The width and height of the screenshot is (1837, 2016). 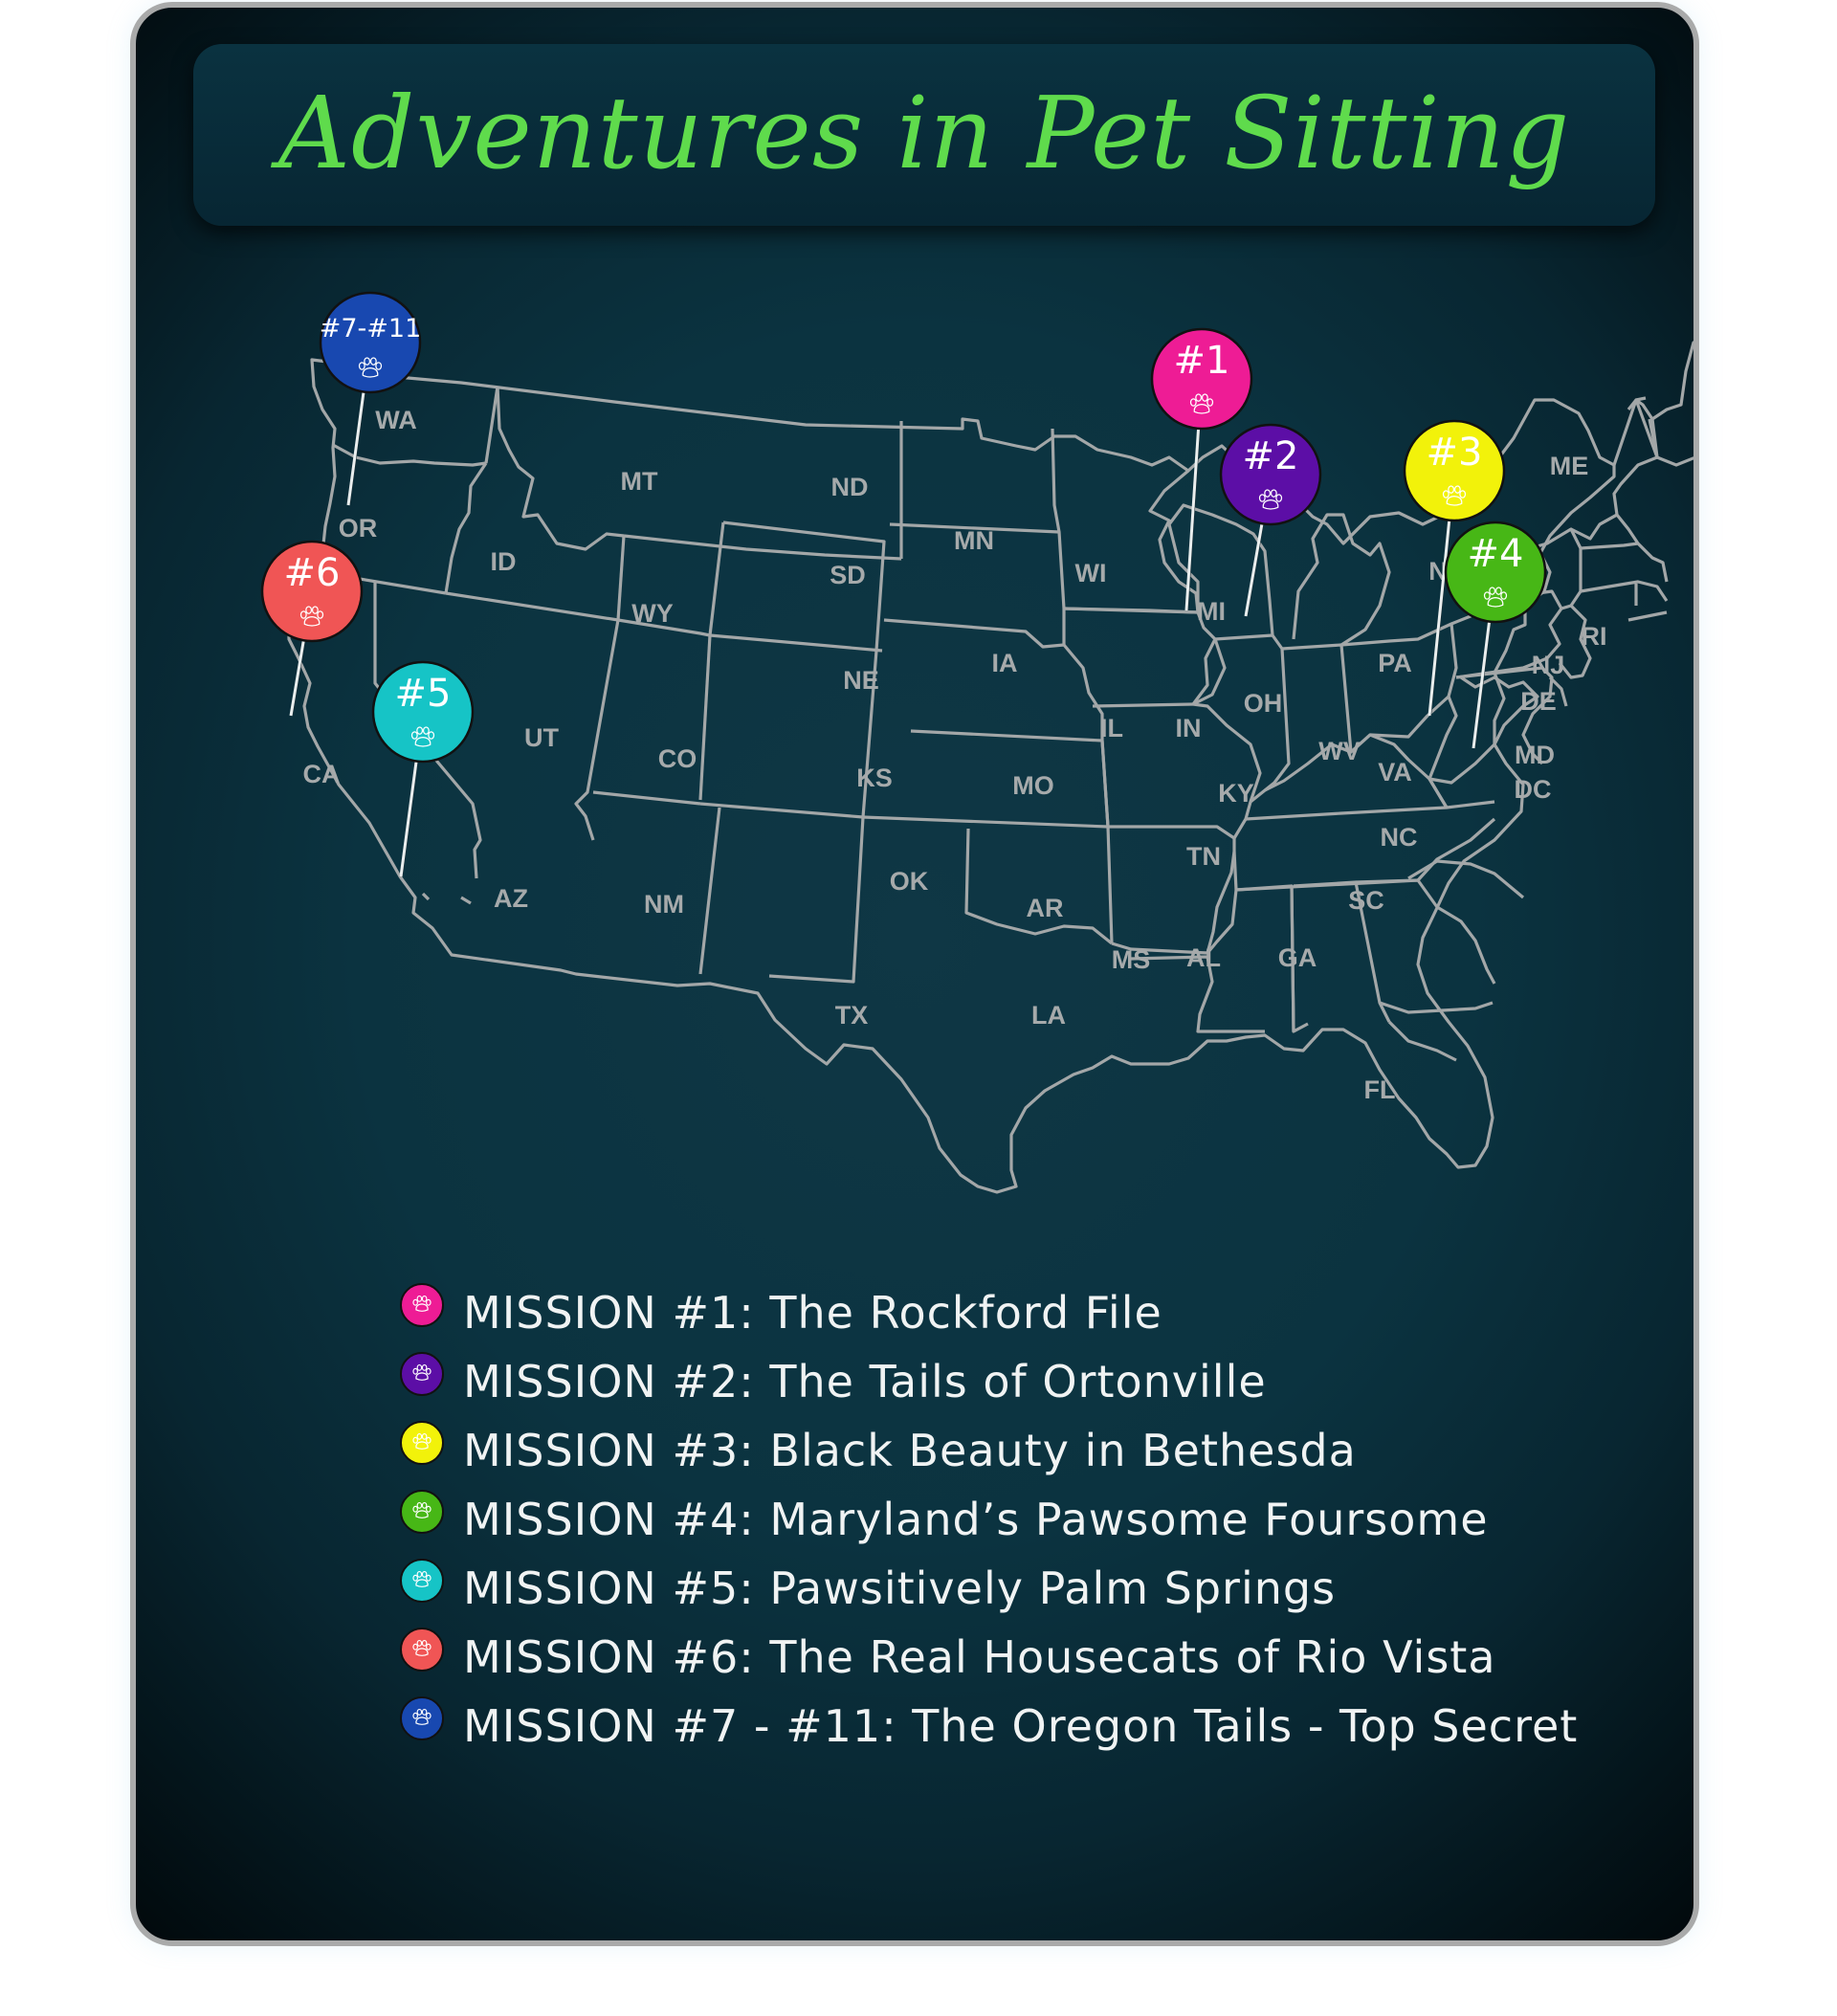 What do you see at coordinates (1189, 728) in the screenshot?
I see `state-label-in: IN` at bounding box center [1189, 728].